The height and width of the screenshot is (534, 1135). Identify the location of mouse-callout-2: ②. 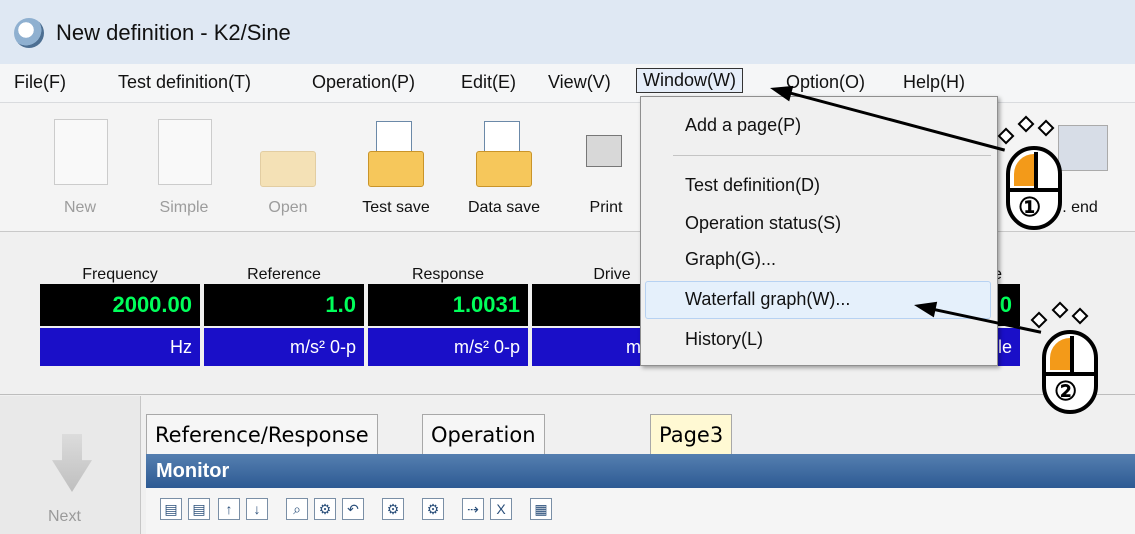
(1070, 372).